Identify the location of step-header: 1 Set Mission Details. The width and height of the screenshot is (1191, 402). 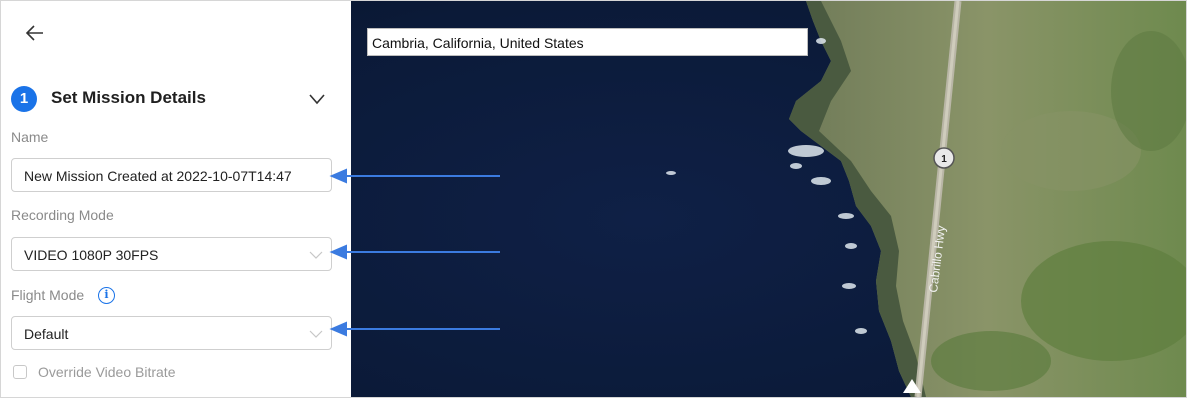
(171, 99).